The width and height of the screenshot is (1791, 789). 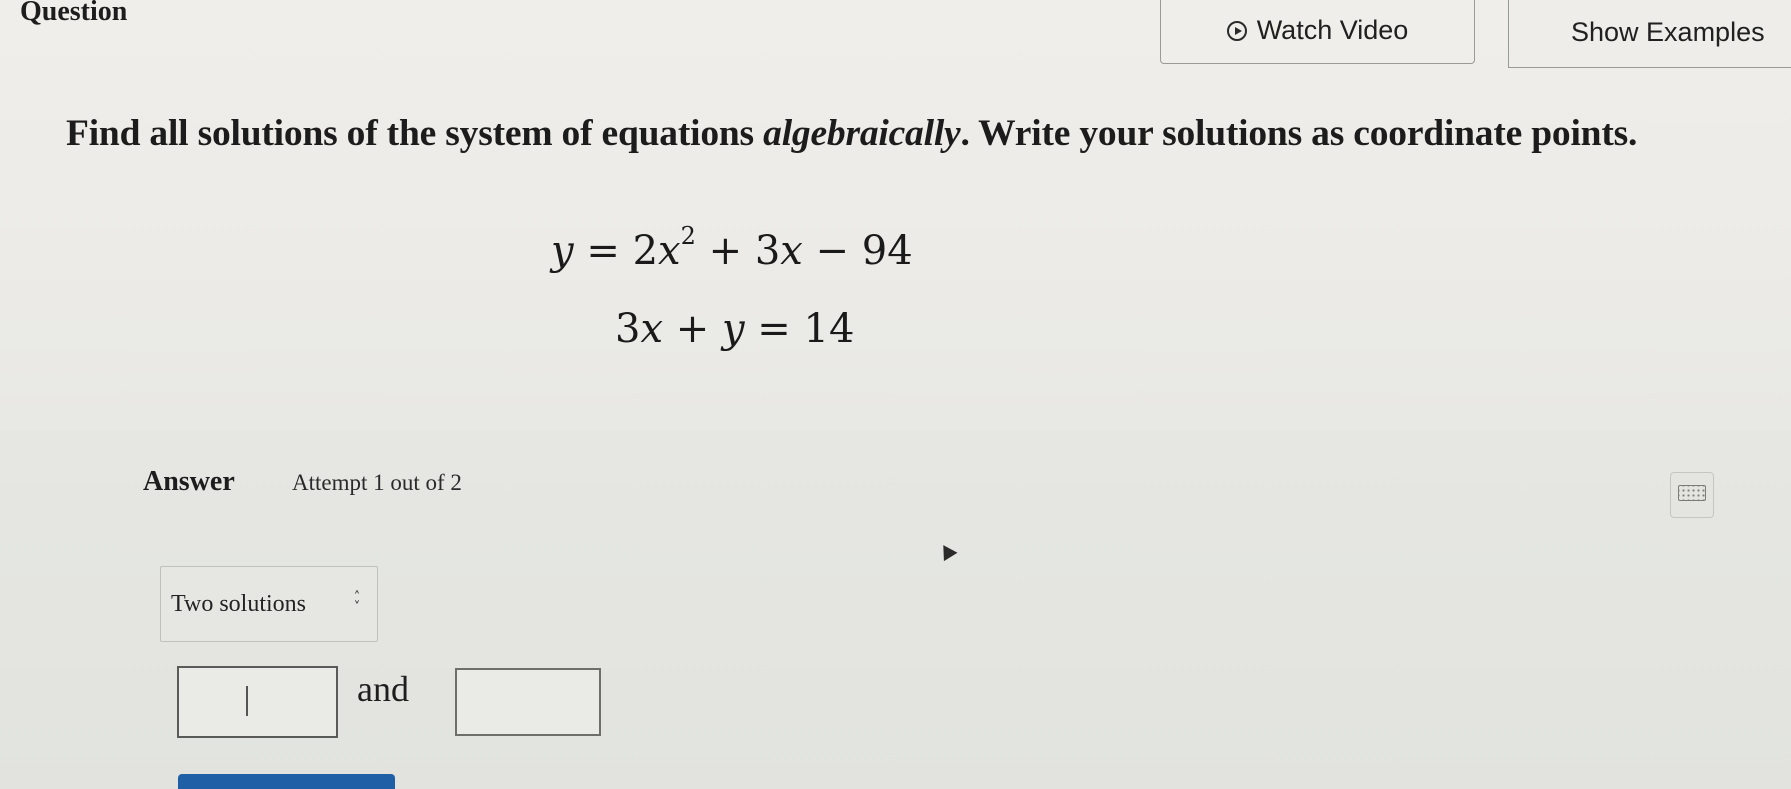 I want to click on submit-button, so click(x=286, y=781).